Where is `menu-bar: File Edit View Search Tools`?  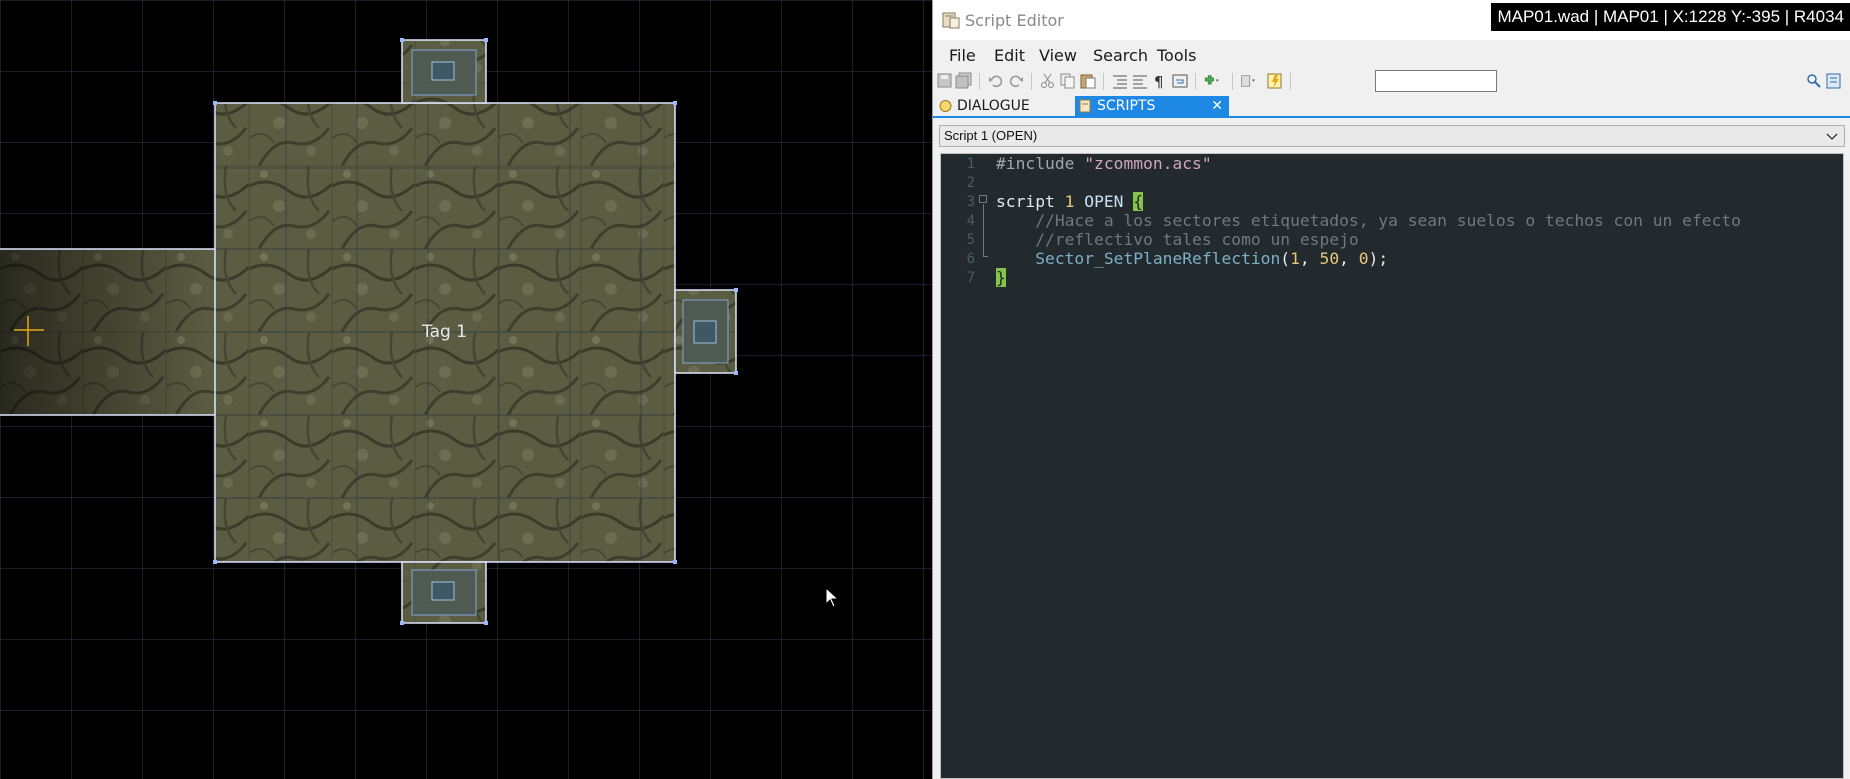
menu-bar: File Edit View Search Tools is located at coordinates (1391, 55).